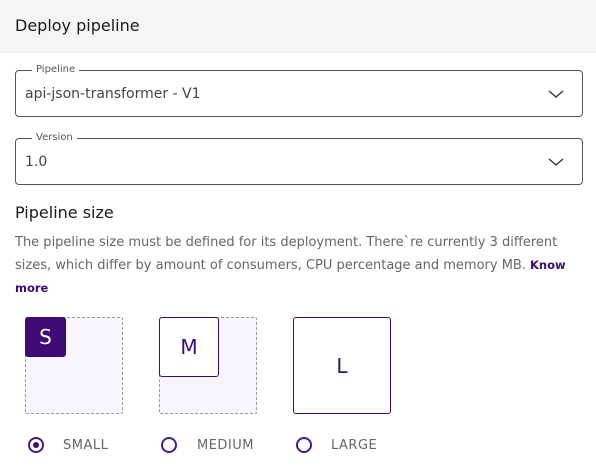 Image resolution: width=596 pixels, height=470 pixels. I want to click on radio-large-label: LARGE, so click(354, 445).